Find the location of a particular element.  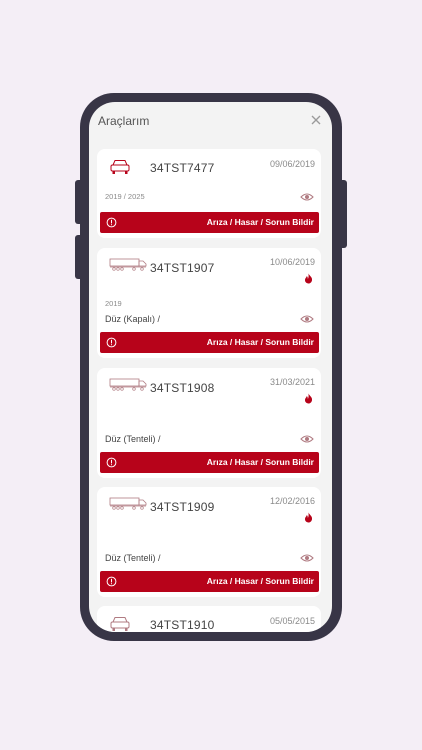

vehicle-date: 10/06/2019 is located at coordinates (292, 262).